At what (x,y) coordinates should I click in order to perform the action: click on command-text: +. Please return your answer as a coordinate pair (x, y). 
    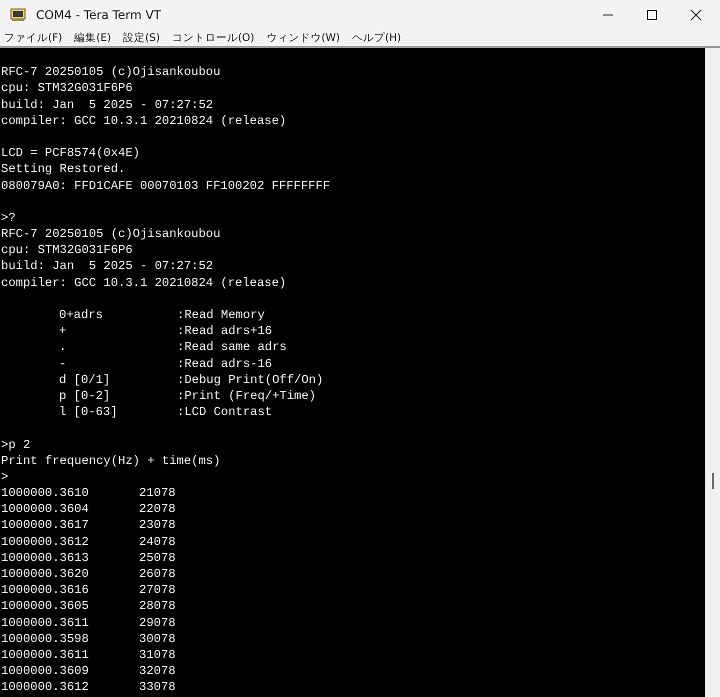
    Looking at the image, I should click on (63, 331).